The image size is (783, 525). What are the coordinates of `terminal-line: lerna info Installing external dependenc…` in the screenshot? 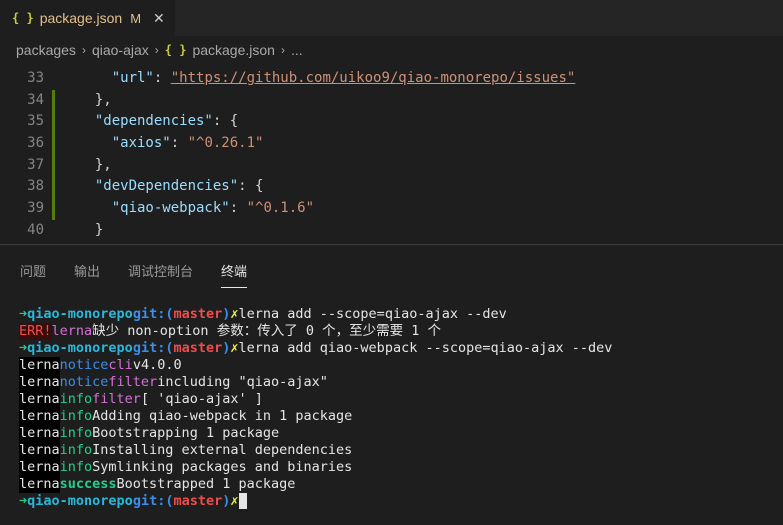 It's located at (401, 450).